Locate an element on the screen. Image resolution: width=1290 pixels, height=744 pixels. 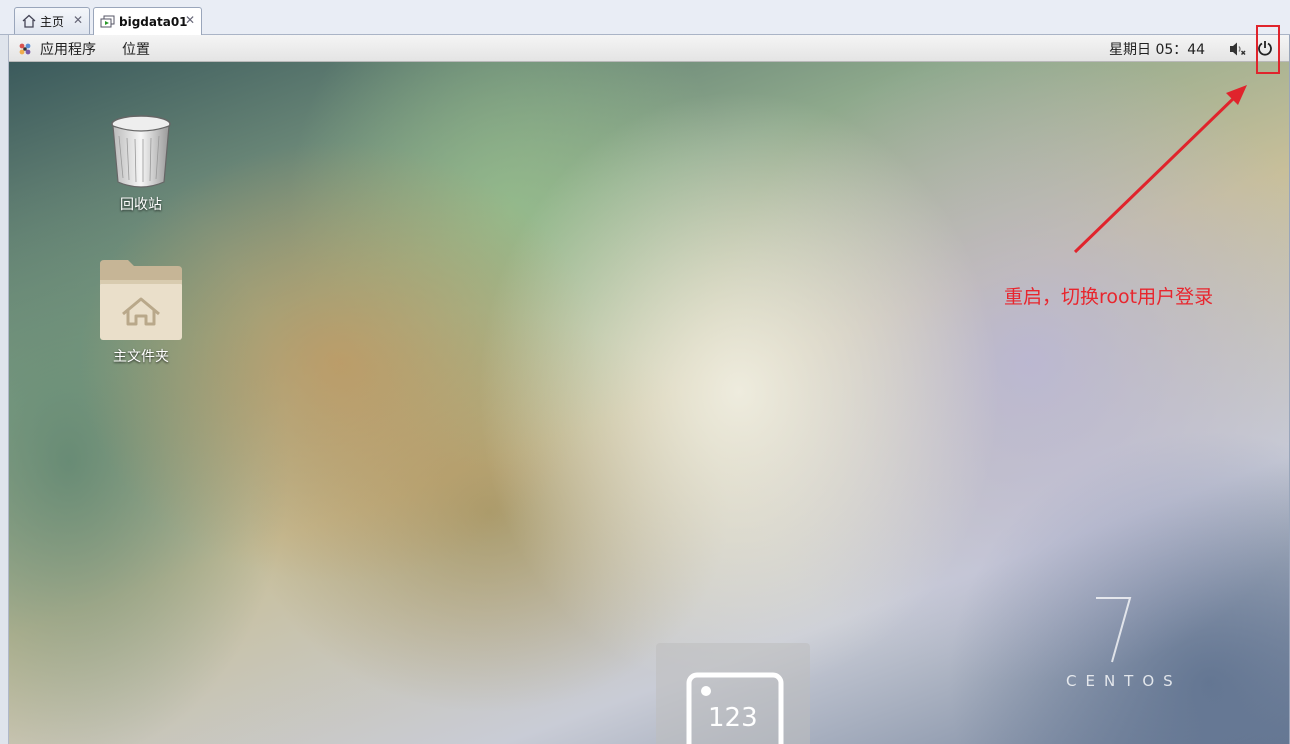
tab-bigdata01-close-icon: ✕ is located at coordinates (190, 20).